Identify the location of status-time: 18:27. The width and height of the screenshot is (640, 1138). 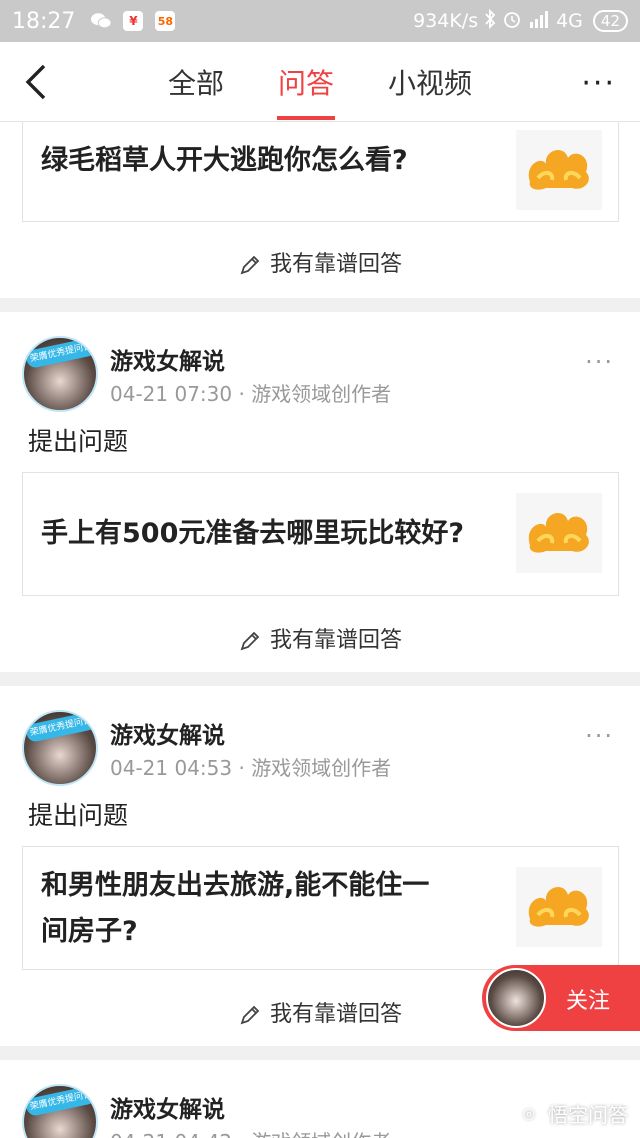
(44, 21).